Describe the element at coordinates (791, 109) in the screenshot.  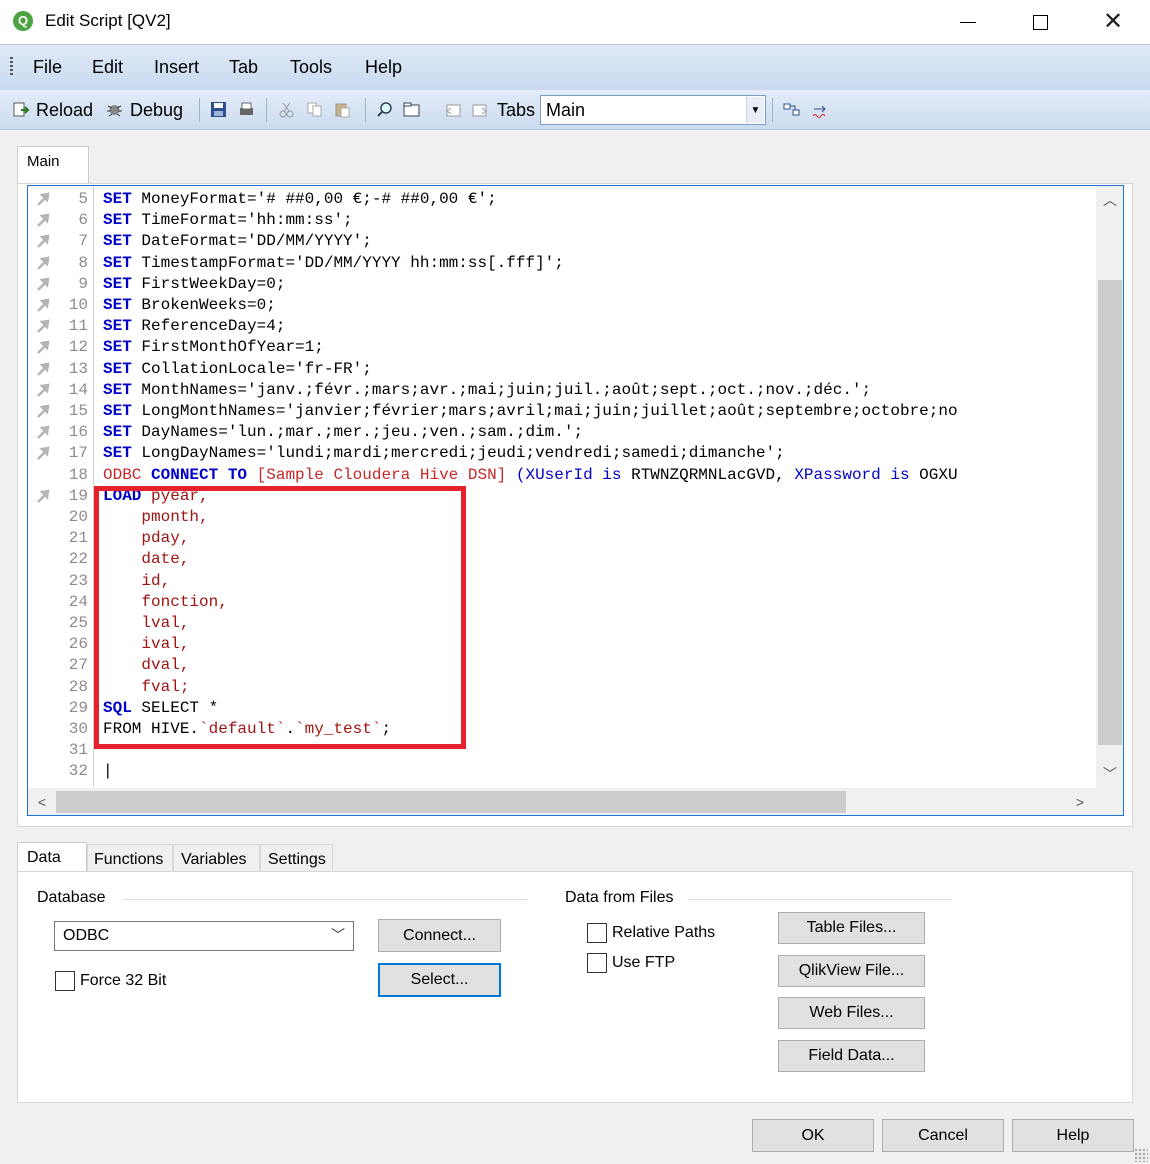
I see `table-viewer-icon` at that location.